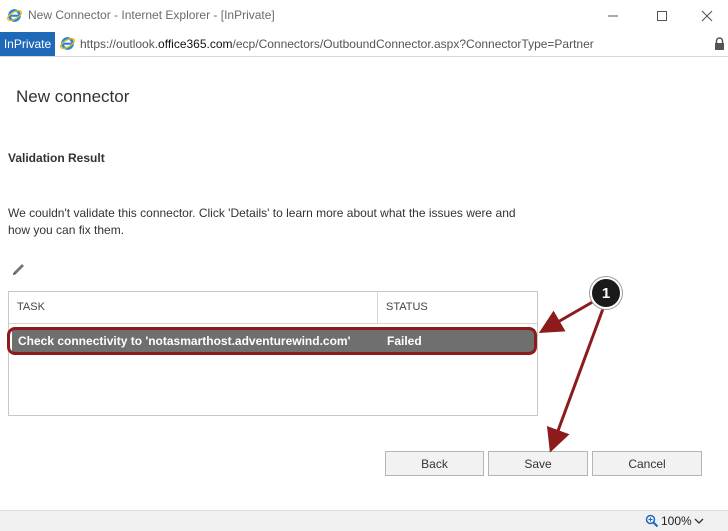 This screenshot has width=728, height=531. I want to click on close-icon, so click(707, 16).